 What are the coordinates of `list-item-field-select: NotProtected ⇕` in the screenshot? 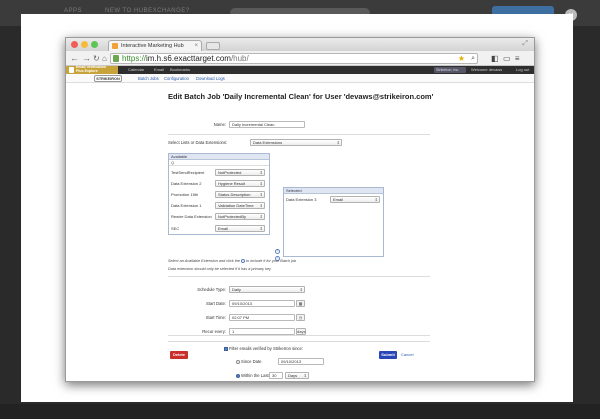 It's located at (240, 172).